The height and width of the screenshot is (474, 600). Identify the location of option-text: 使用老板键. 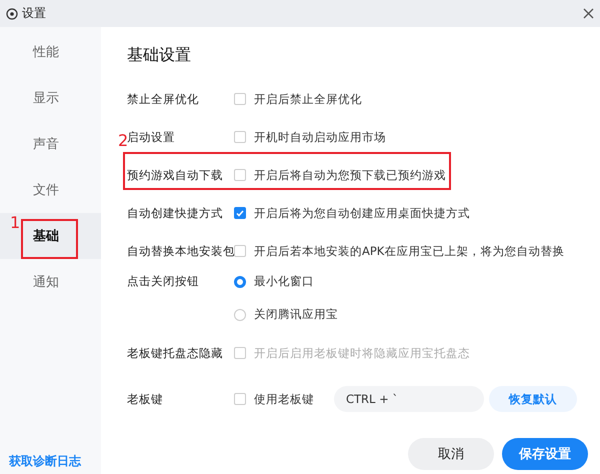
(284, 399).